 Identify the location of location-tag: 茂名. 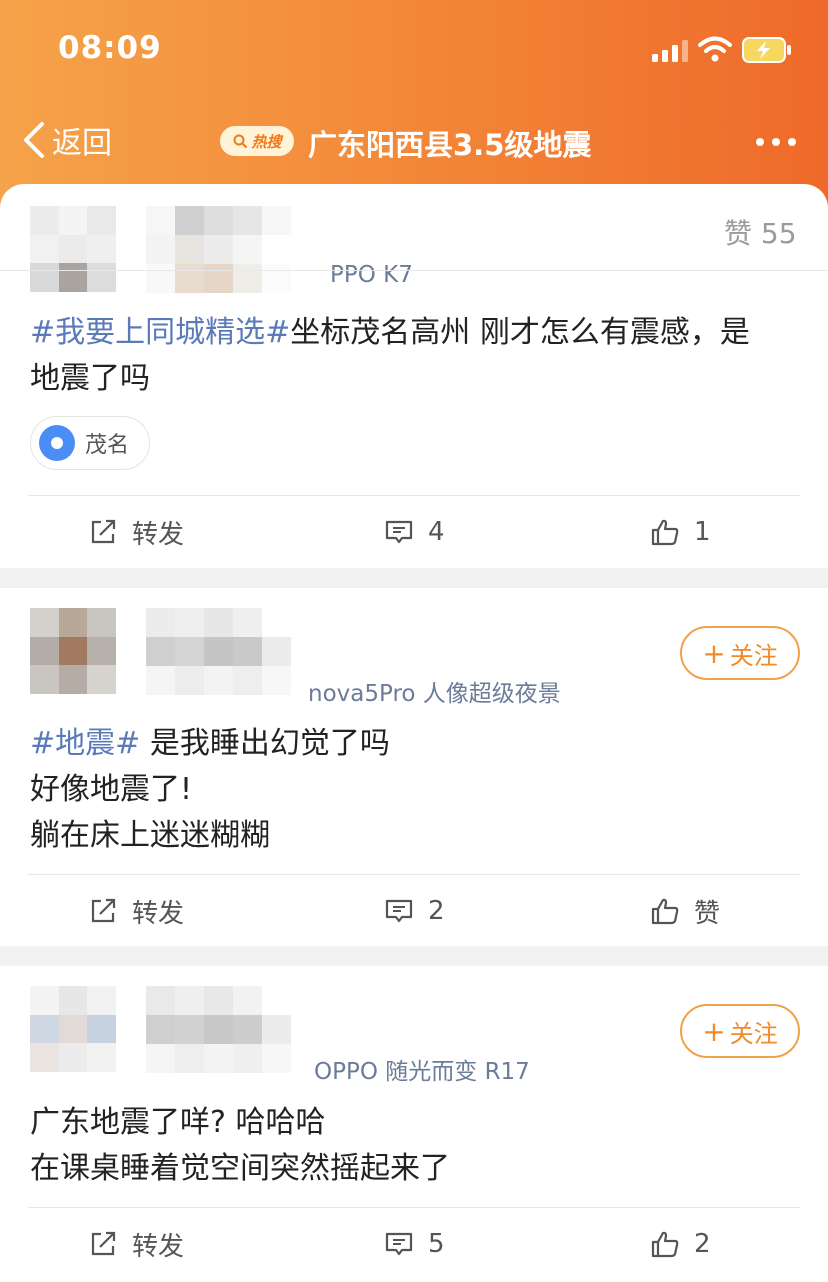
(90, 443).